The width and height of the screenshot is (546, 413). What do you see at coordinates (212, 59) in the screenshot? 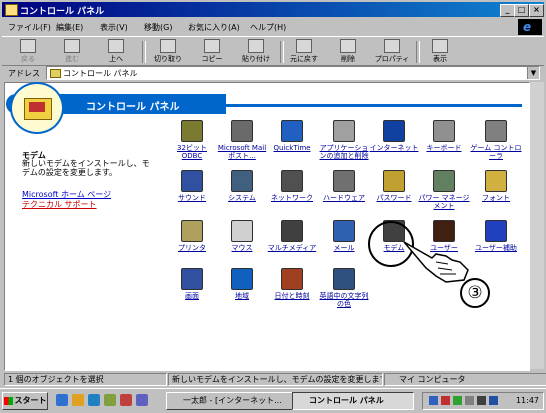
I see `copy-label: コピー` at bounding box center [212, 59].